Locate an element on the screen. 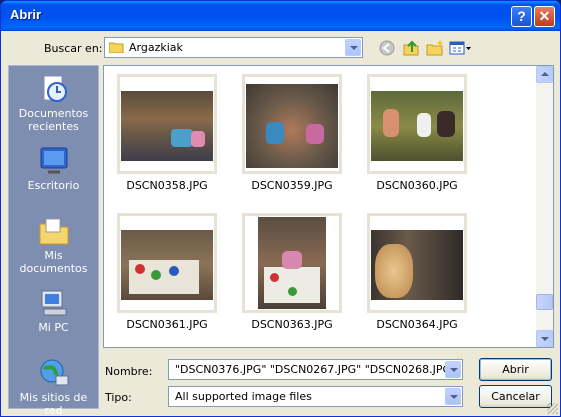 Image resolution: width=561 pixels, height=417 pixels. place-label: Documentos recientes is located at coordinates (53, 120).